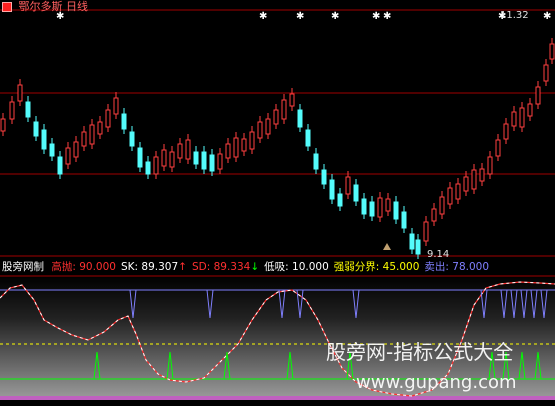 The width and height of the screenshot is (555, 406). Describe the element at coordinates (63, 267) in the screenshot. I see `indicator-item-label: 高抛:` at that location.